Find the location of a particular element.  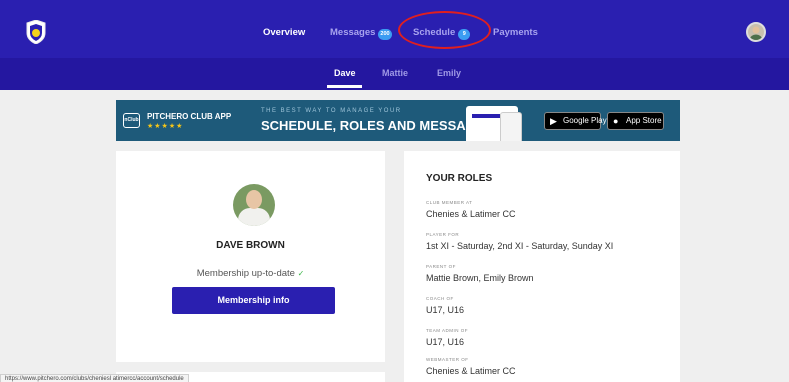

roles-title: YOUR ROLES is located at coordinates (459, 178).